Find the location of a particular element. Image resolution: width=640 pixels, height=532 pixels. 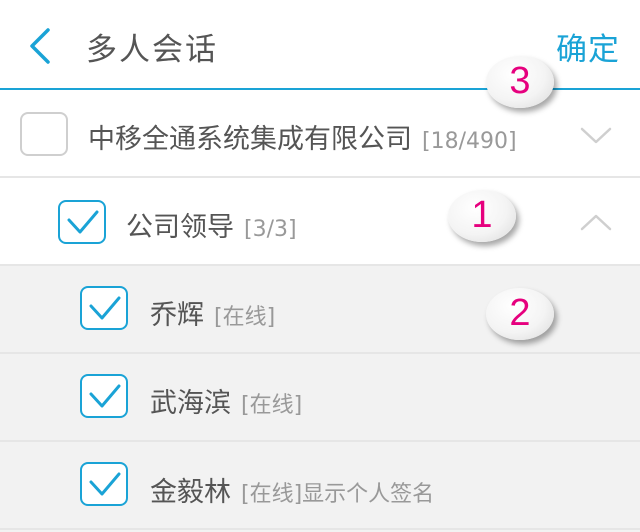

org-name: 中移全通系统集成有限公司 is located at coordinates (250, 139).